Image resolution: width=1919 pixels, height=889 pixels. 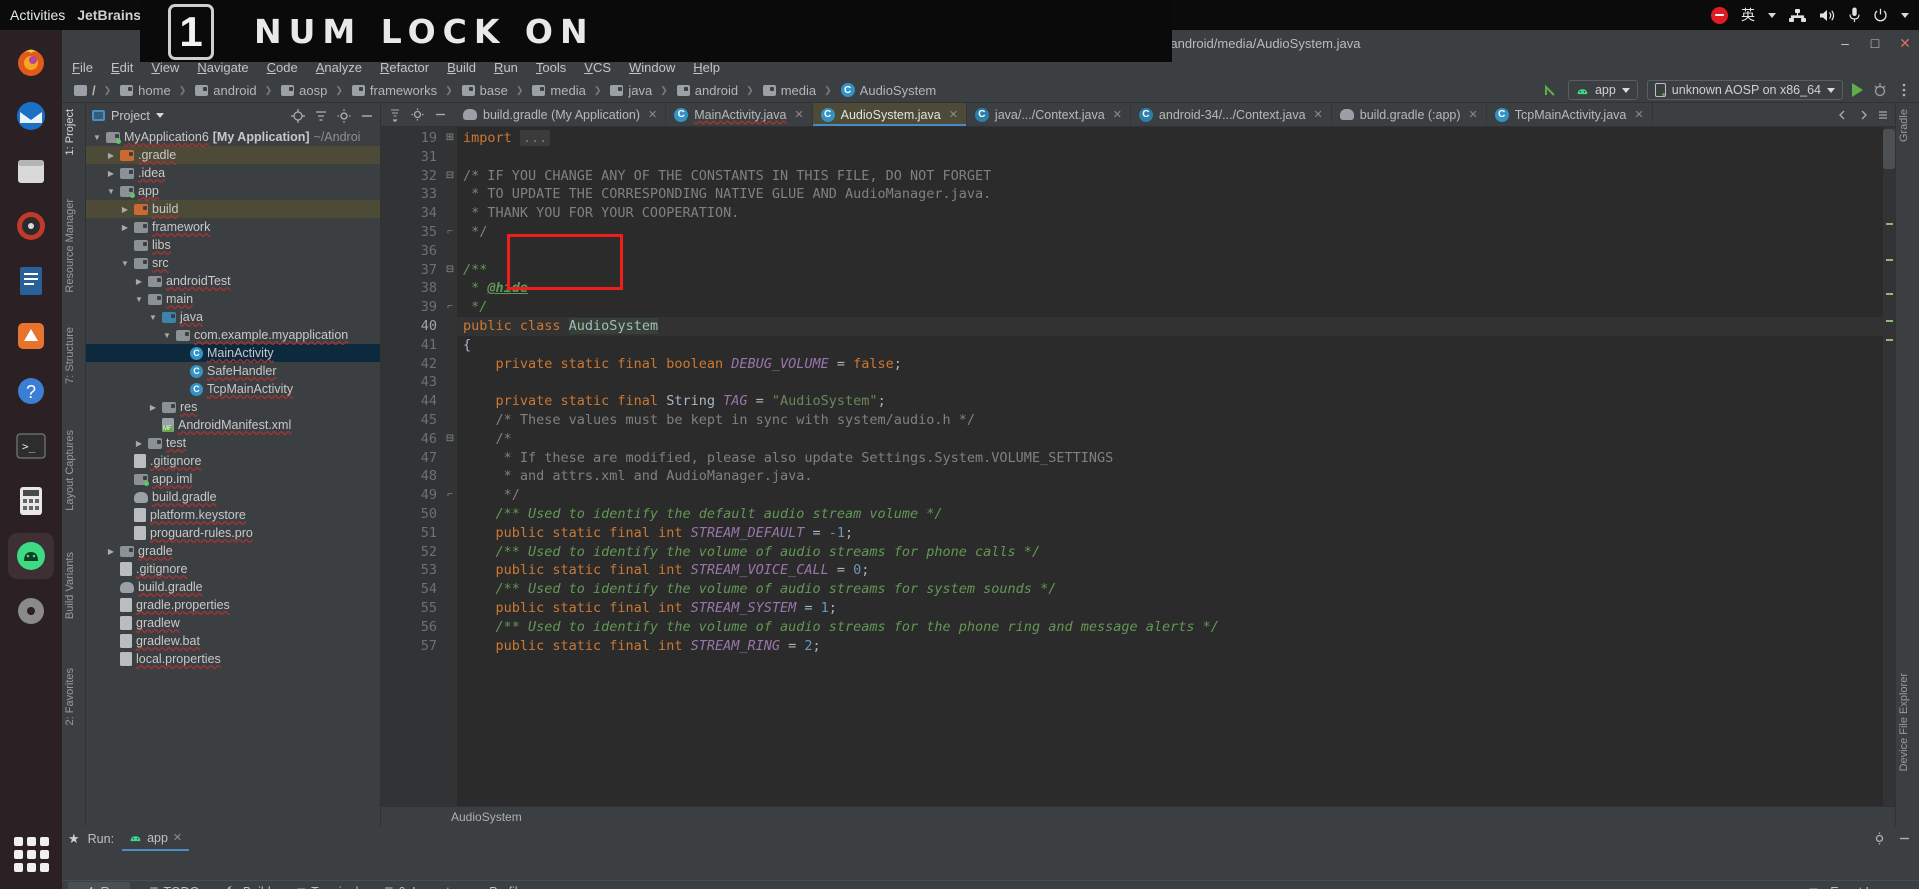 I want to click on scroll-left-icon, so click(x=1843, y=115).